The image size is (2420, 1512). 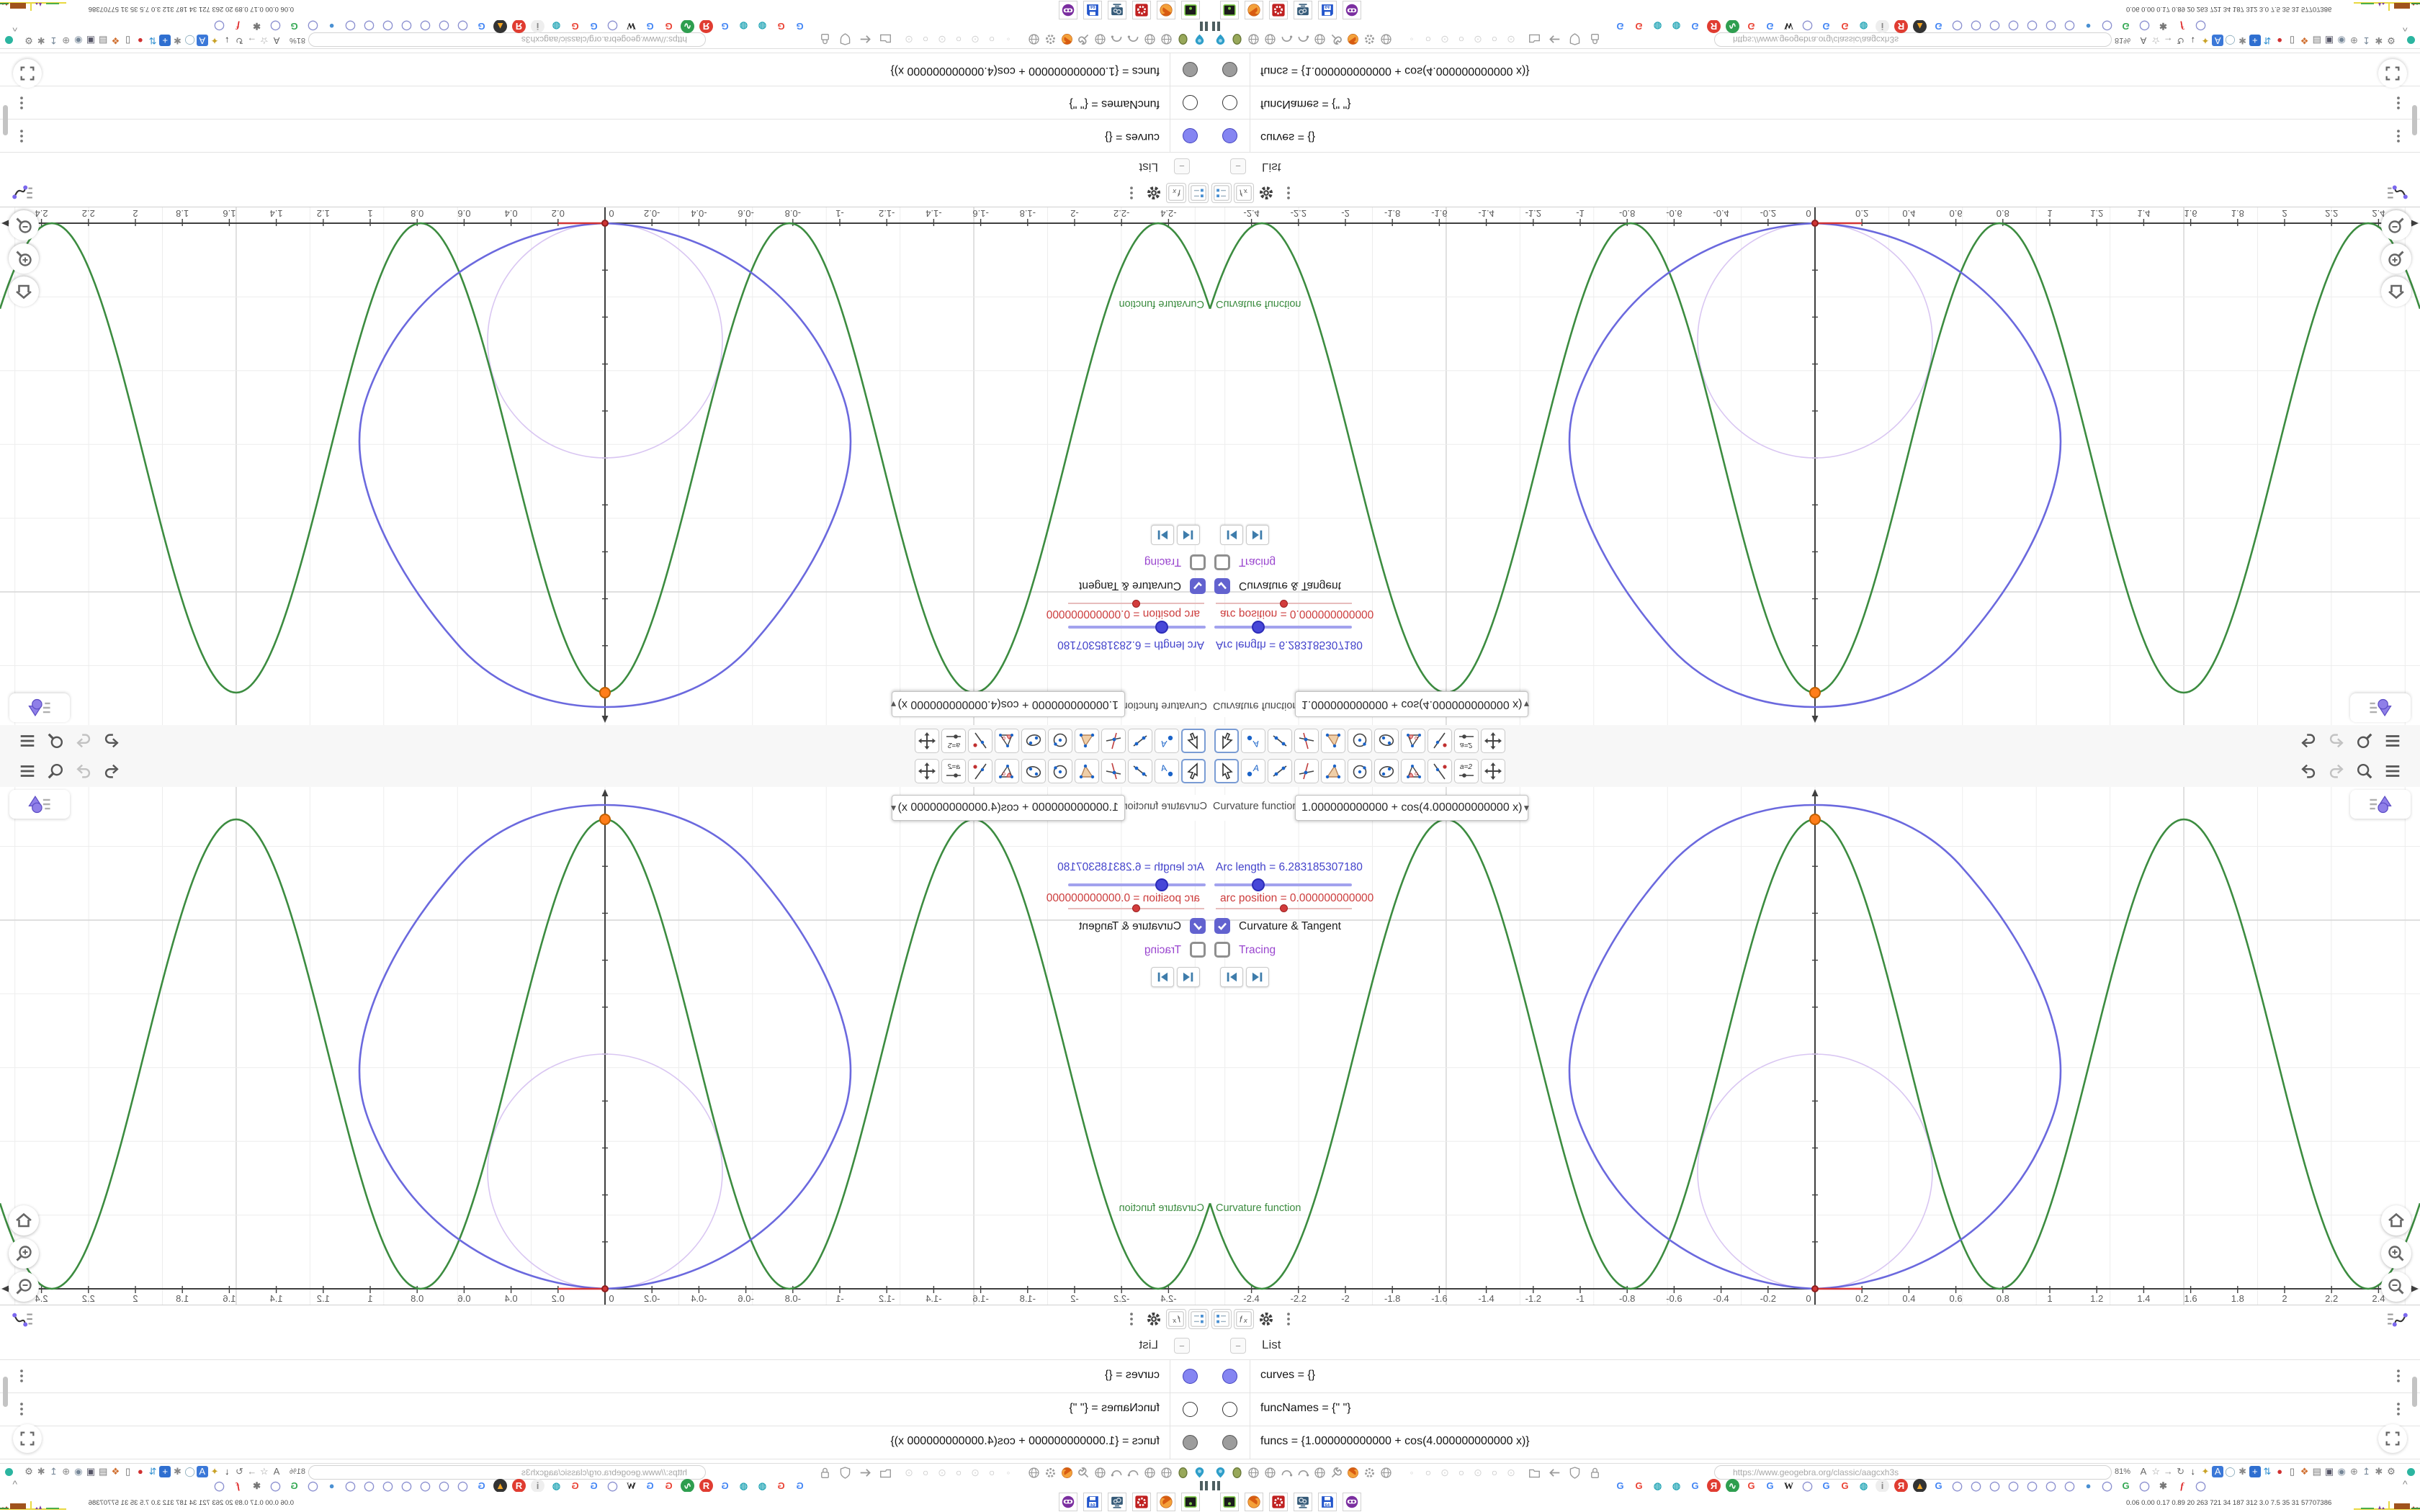 What do you see at coordinates (1440, 771) in the screenshot?
I see `line-point-tool-button` at bounding box center [1440, 771].